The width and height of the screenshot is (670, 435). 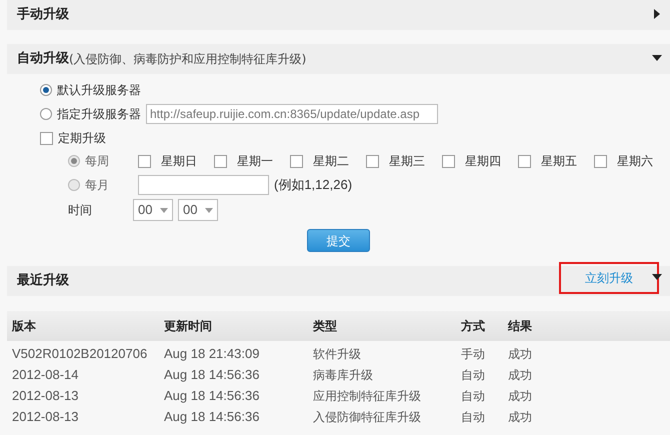 I want to click on option-label: 默认升级服务器, so click(x=99, y=90).